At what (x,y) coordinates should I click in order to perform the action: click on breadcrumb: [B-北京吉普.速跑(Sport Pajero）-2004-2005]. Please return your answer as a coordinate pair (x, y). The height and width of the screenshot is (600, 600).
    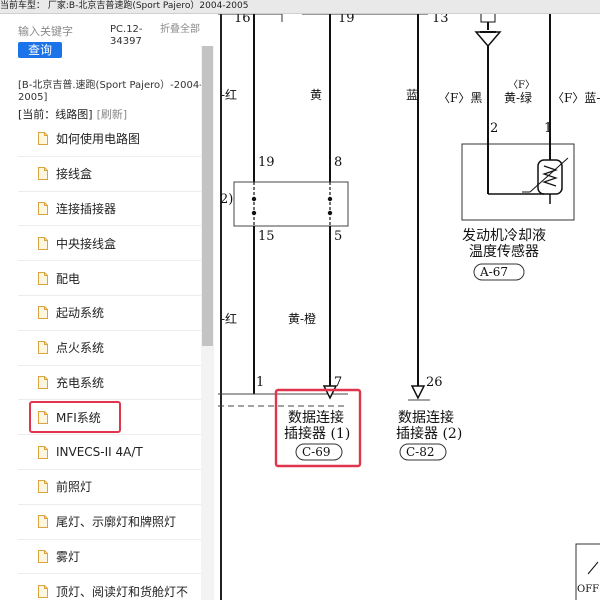
    Looking at the image, I should click on (110, 91).